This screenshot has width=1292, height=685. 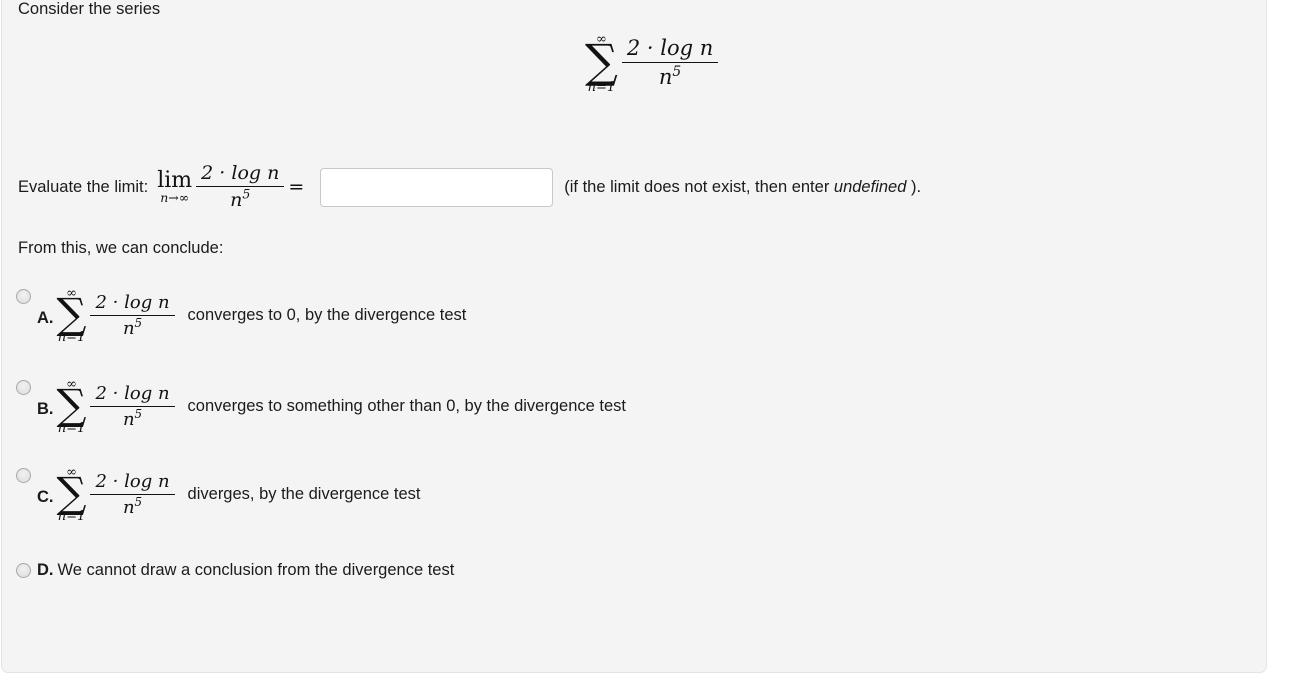 What do you see at coordinates (128, 507) in the screenshot?
I see `choice-c-denominator-base: n` at bounding box center [128, 507].